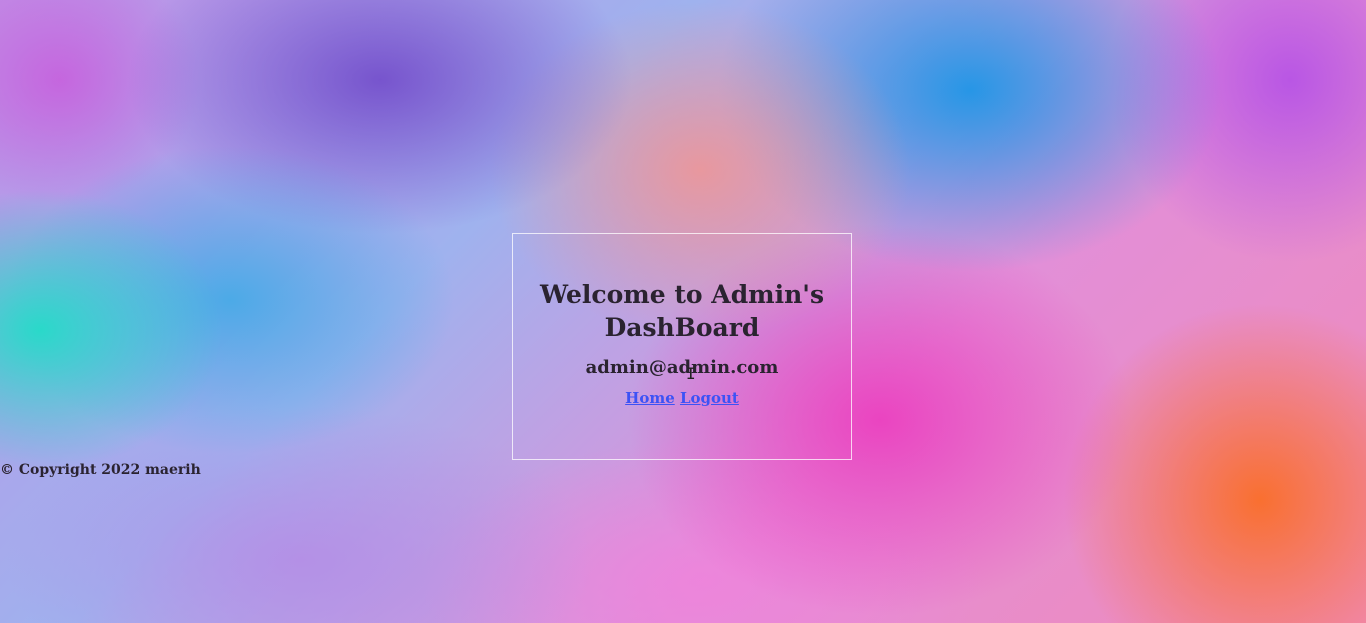 This screenshot has width=1366, height=623. Describe the element at coordinates (709, 398) in the screenshot. I see `logout-link: Logout` at that location.